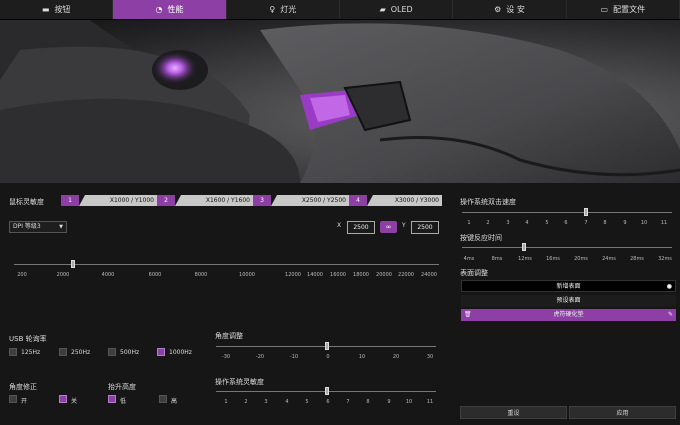 This screenshot has height=425, width=680. Describe the element at coordinates (404, 225) in the screenshot. I see `y-axis-label: Y` at that location.